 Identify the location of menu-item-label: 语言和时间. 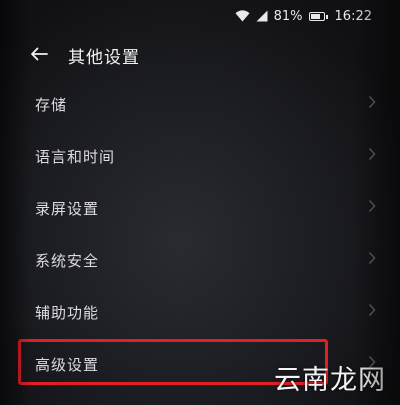
(75, 156).